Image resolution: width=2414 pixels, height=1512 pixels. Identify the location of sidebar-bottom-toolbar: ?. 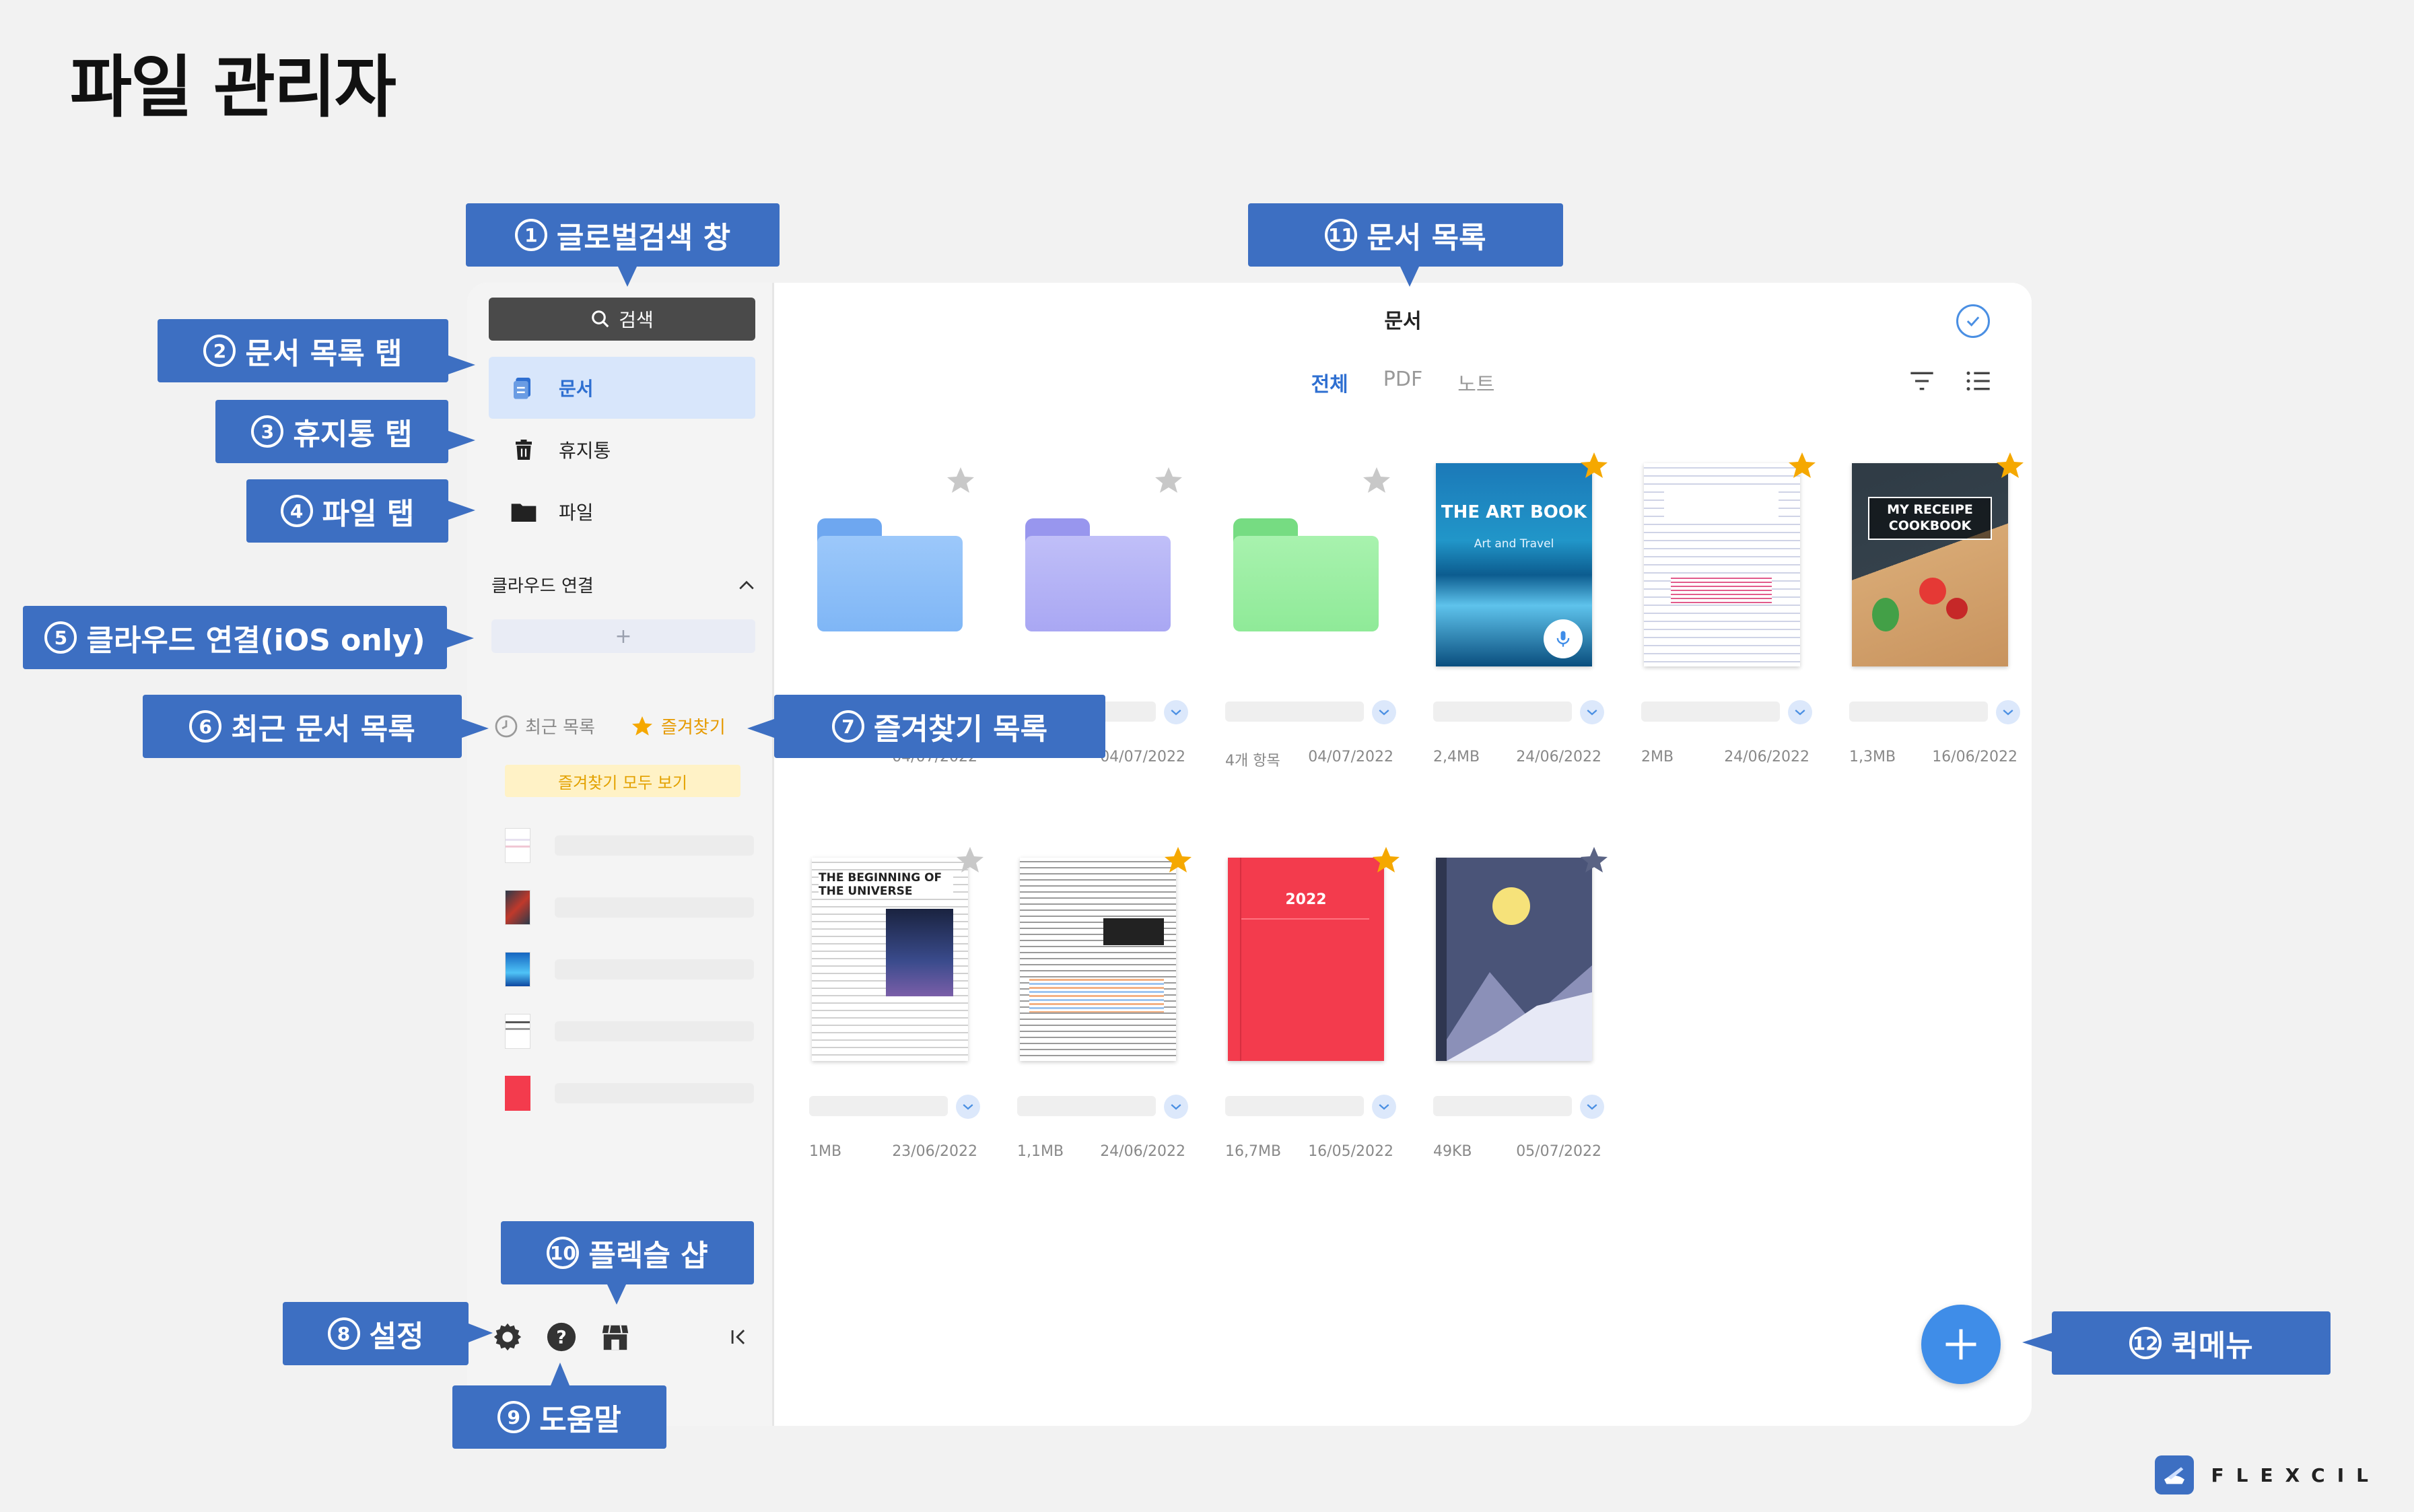
(623, 1337).